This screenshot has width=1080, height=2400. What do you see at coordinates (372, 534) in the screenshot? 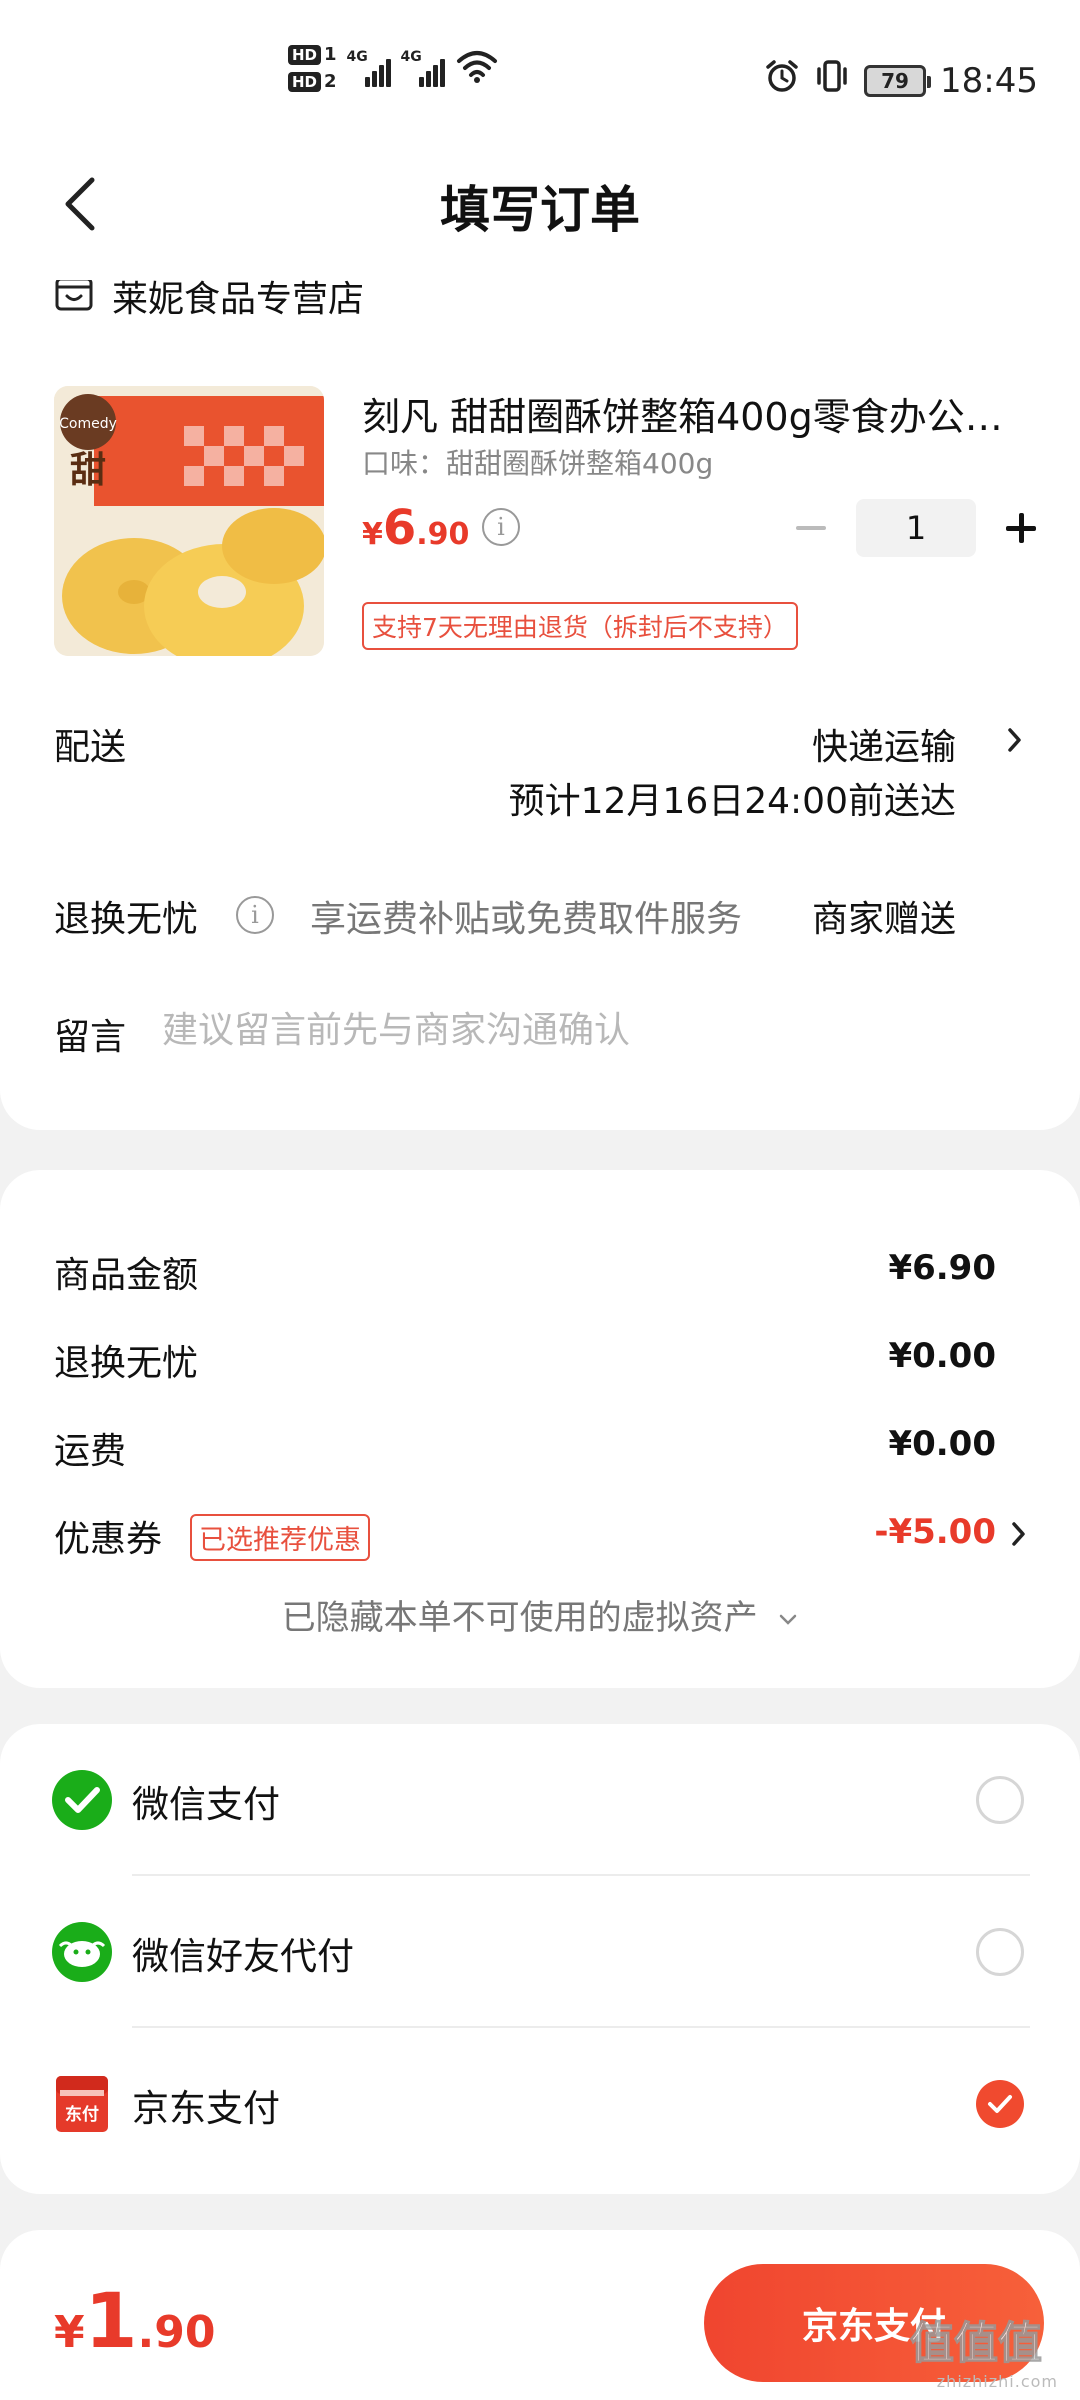
I see `price-currency: ¥` at bounding box center [372, 534].